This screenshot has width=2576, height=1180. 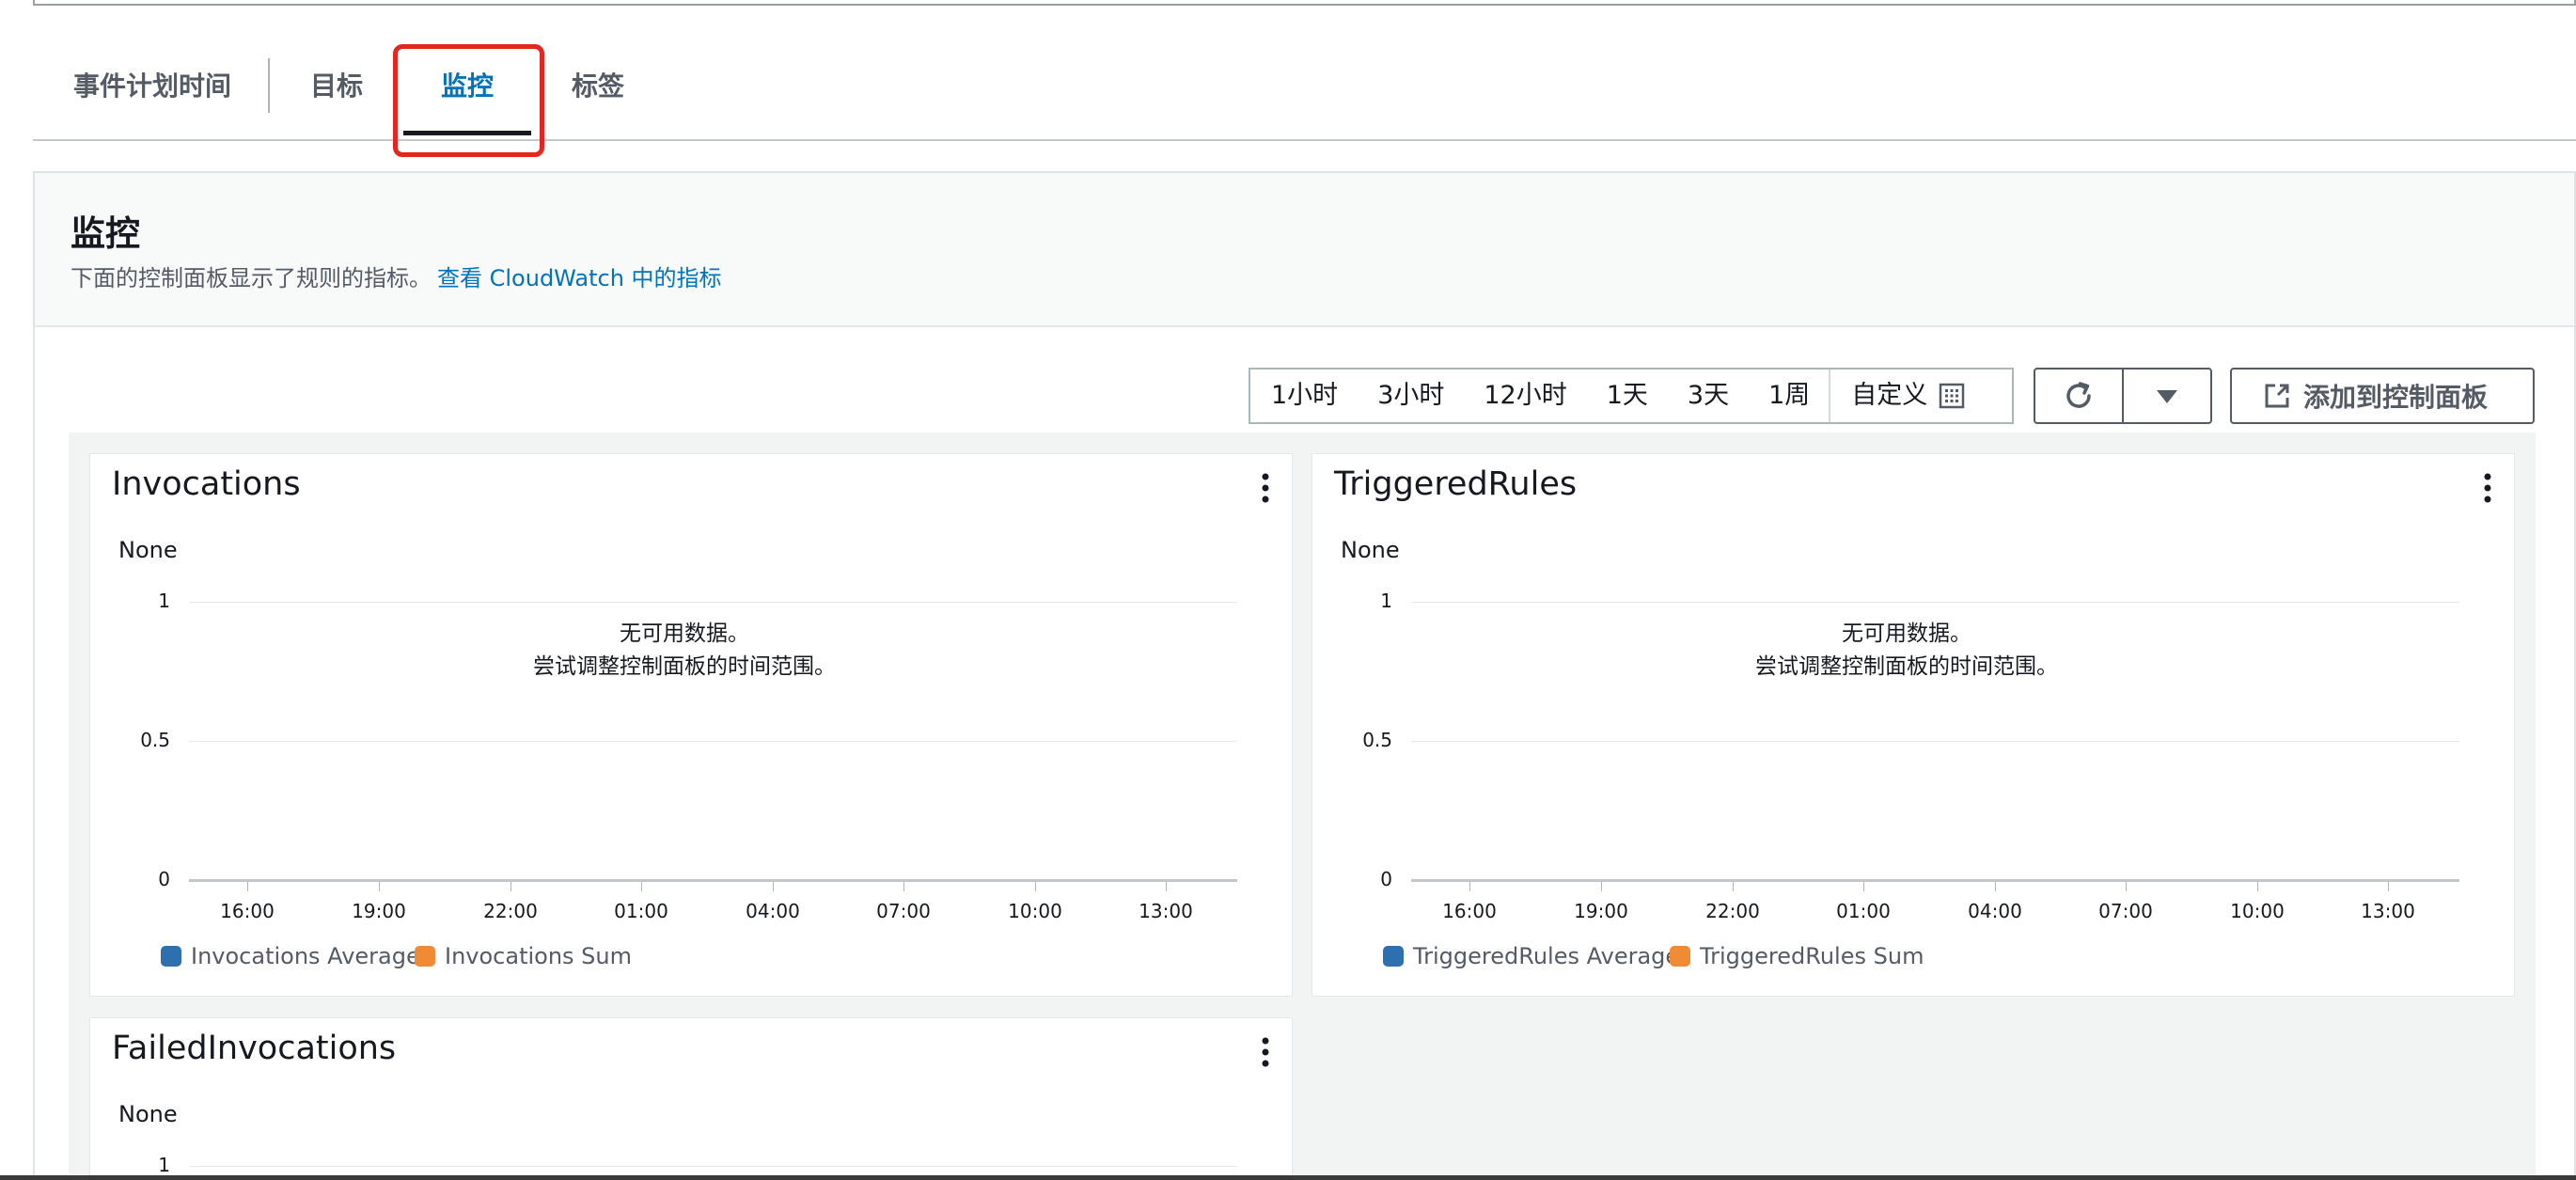 What do you see at coordinates (1304, 250) in the screenshot?
I see `panel-header` at bounding box center [1304, 250].